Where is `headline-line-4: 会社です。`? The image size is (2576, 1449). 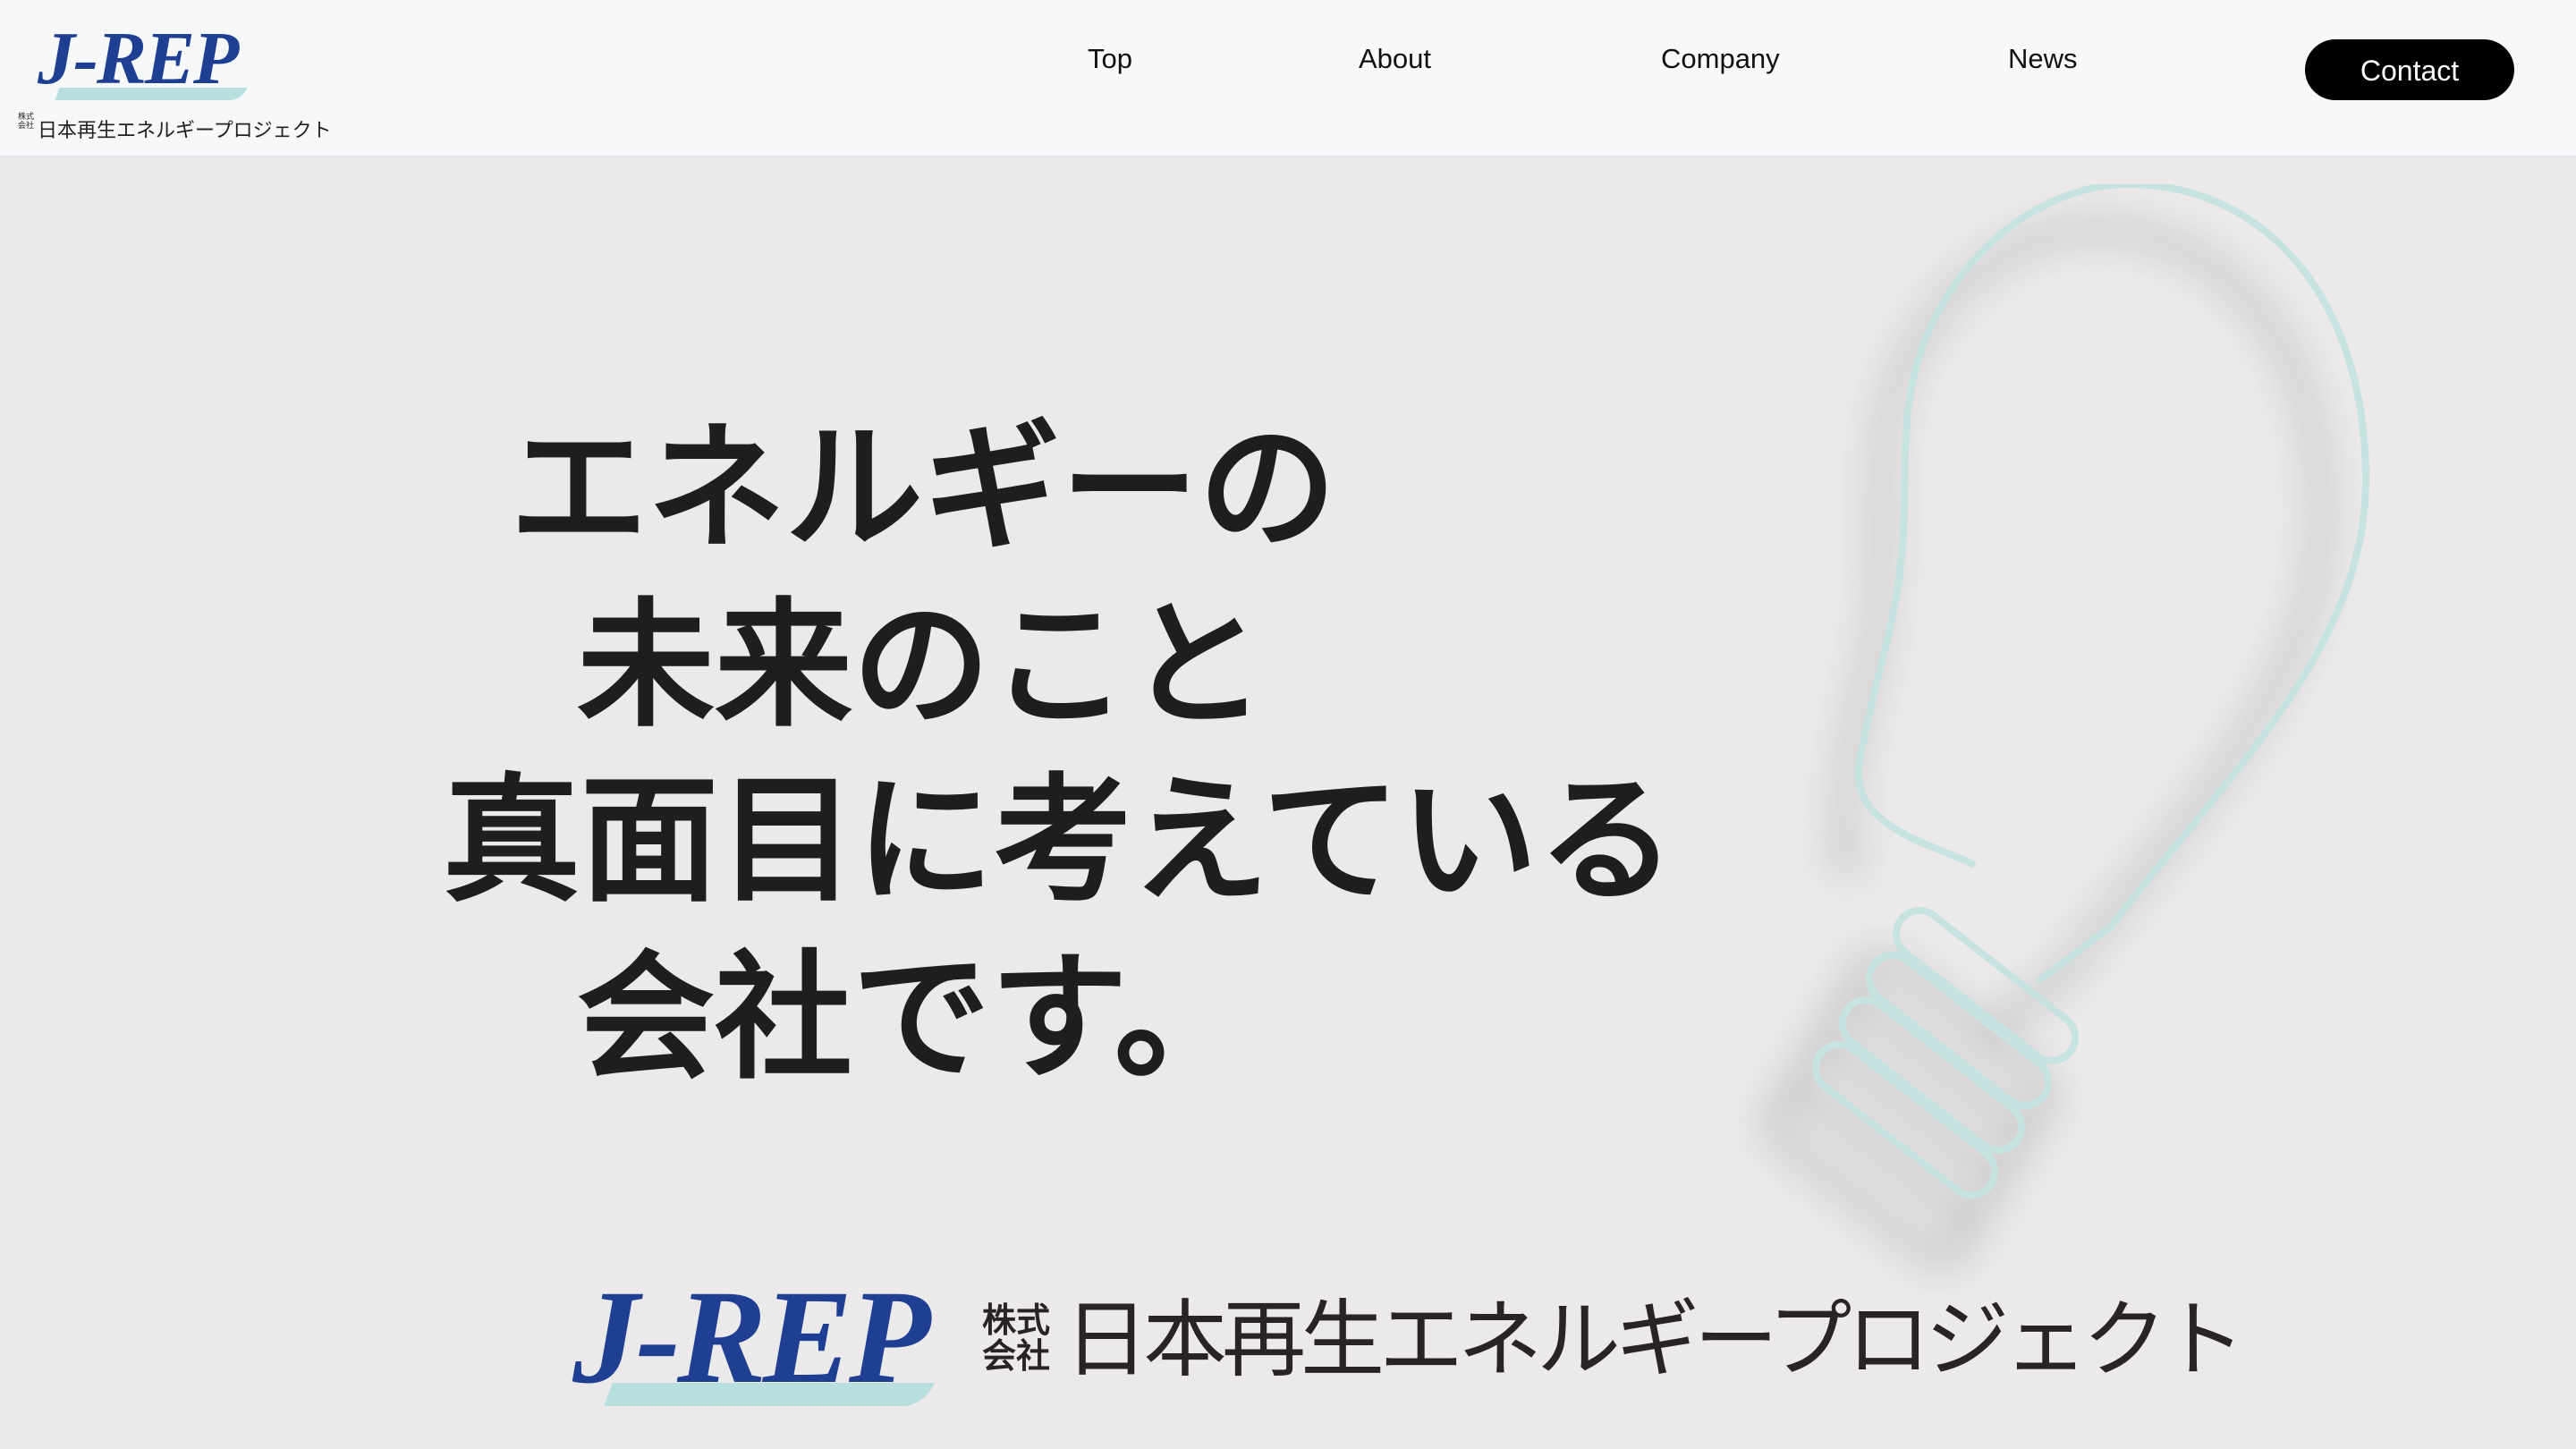 headline-line-4: 会社です。 is located at coordinates (914, 1017).